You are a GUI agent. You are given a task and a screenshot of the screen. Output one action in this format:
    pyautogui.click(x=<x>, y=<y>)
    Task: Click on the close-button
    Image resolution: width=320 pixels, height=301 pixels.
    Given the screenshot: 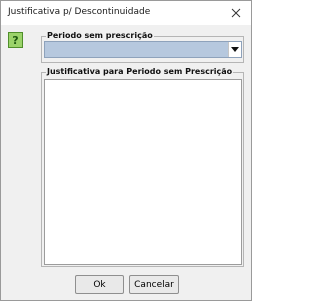 What is the action you would take?
    pyautogui.click(x=236, y=13)
    